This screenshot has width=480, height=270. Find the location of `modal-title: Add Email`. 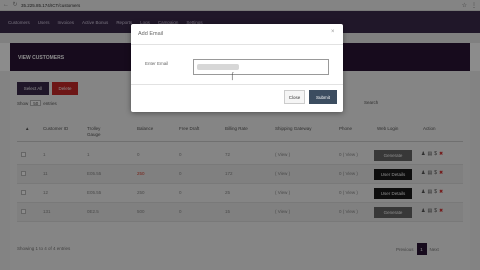

modal-title: Add Email is located at coordinates (151, 34).